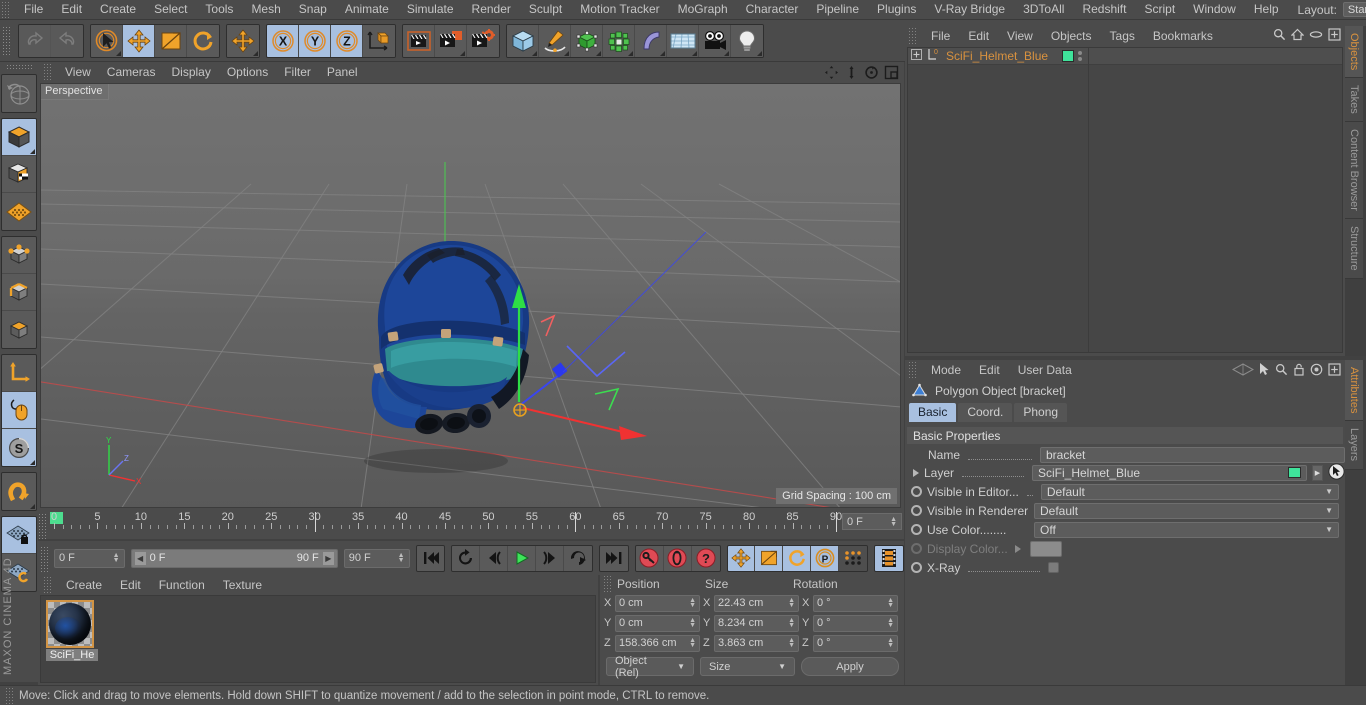  Describe the element at coordinates (772, 9) in the screenshot. I see `menu-character: Character` at that location.